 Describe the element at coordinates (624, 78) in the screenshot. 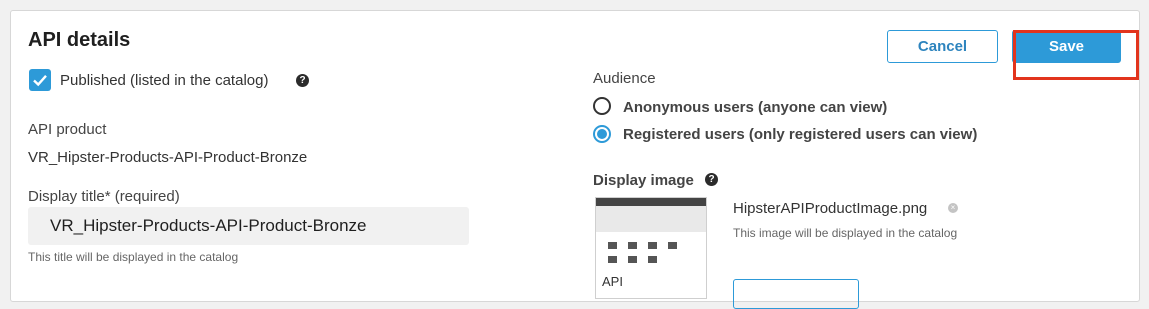

I see `audience-label: Audience` at that location.